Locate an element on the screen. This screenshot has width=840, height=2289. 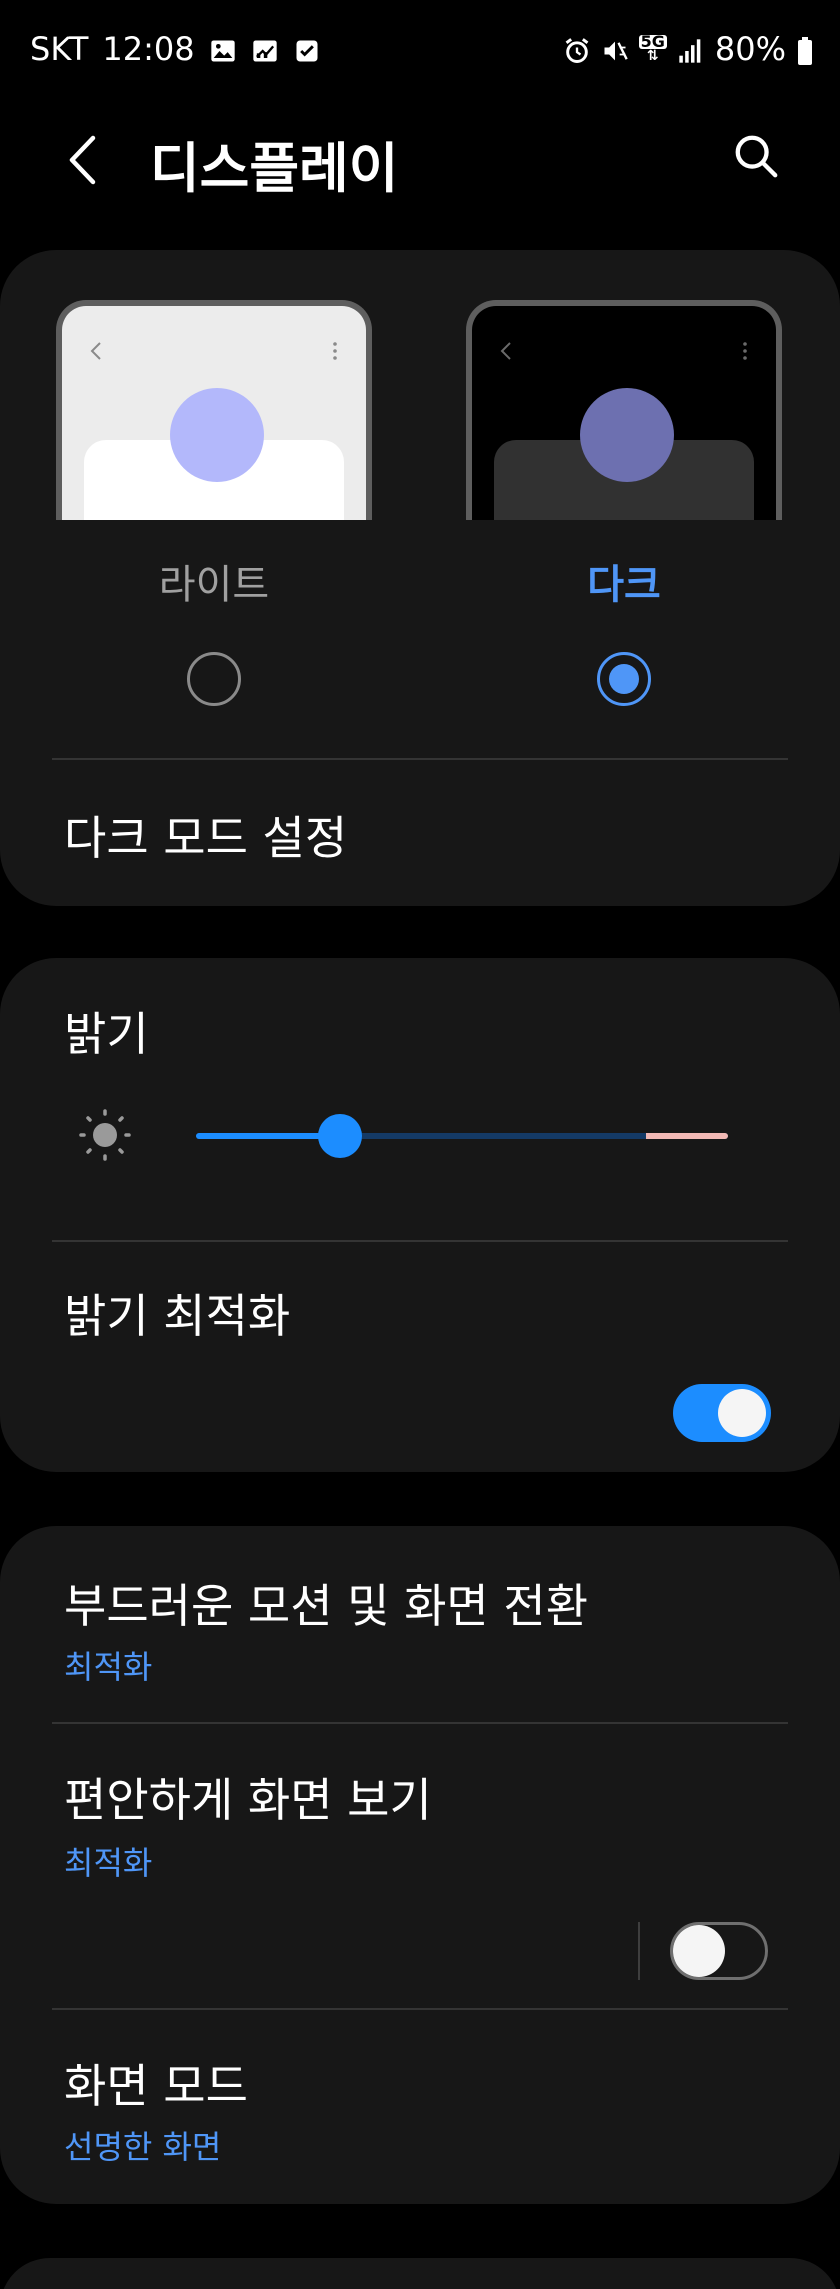
battery-icon is located at coordinates (805, 50).